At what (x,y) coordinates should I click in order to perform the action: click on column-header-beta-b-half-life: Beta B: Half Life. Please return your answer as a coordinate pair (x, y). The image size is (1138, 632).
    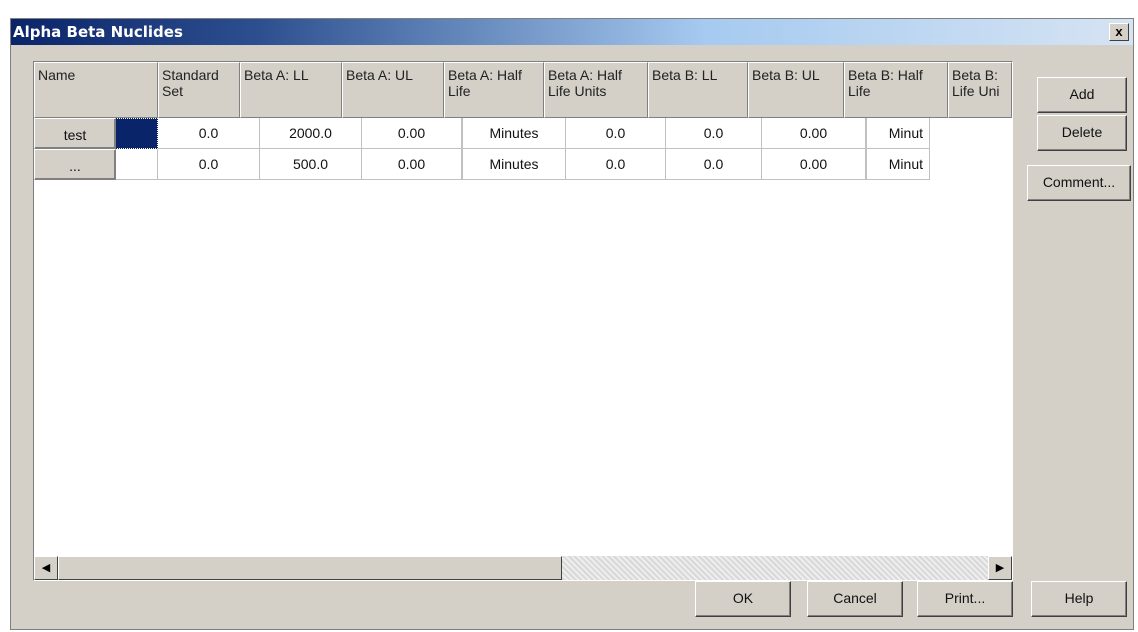
    Looking at the image, I should click on (896, 90).